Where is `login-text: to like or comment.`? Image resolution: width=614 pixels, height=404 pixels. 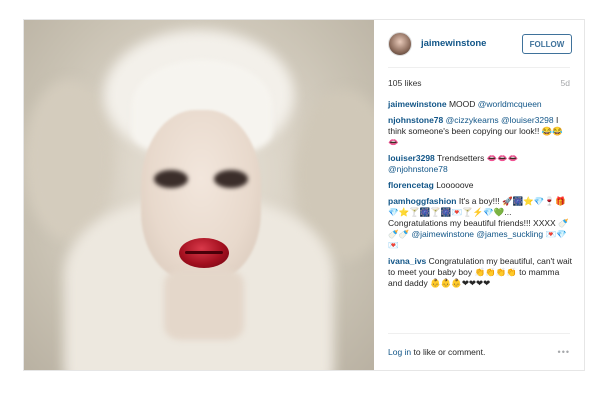 login-text: to like or comment. is located at coordinates (448, 352).